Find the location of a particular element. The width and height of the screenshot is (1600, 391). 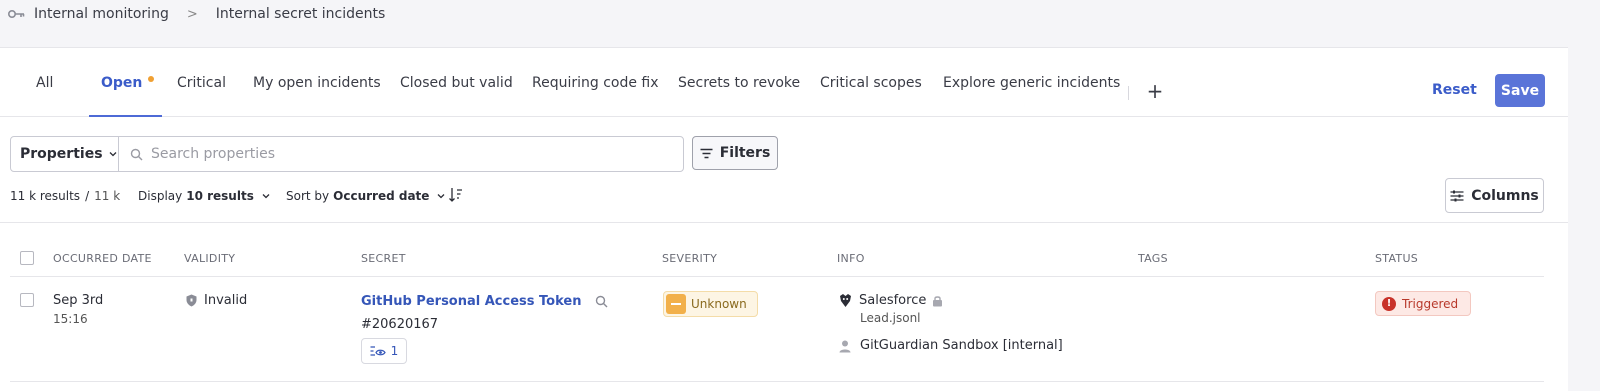

info-member: GitGuardian Sandbox [internal] is located at coordinates (961, 345).